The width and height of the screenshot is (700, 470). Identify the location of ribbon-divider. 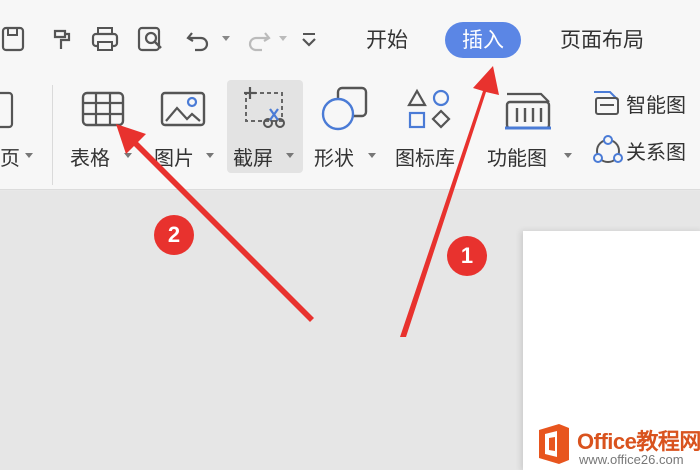
(52, 135).